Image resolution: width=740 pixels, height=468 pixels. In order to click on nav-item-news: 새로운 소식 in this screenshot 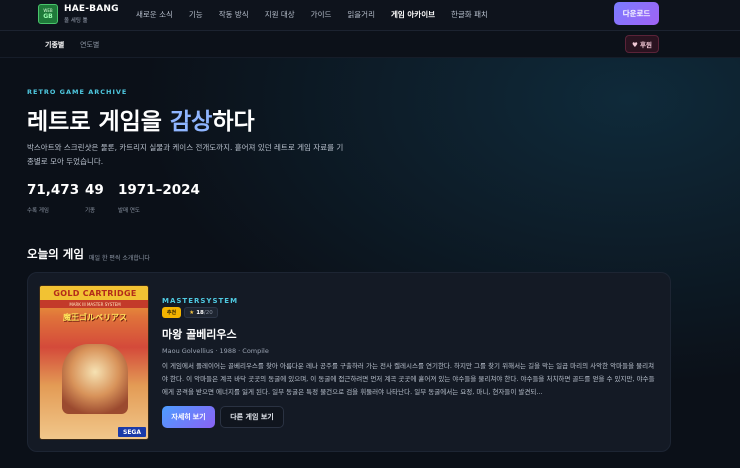, I will do `click(154, 14)`.